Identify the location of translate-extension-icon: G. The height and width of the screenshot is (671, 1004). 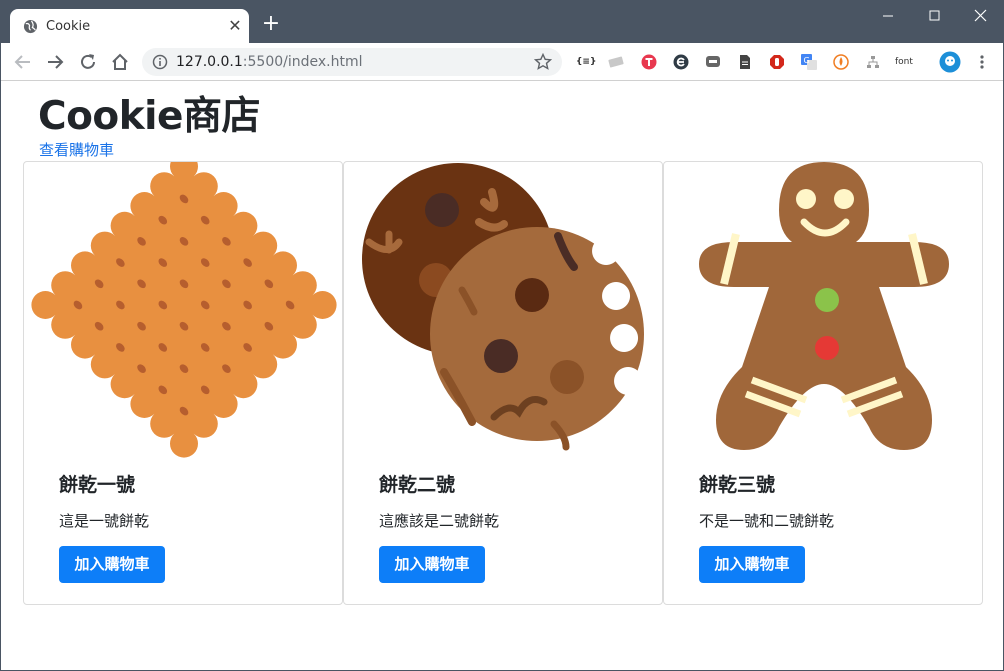
(809, 62).